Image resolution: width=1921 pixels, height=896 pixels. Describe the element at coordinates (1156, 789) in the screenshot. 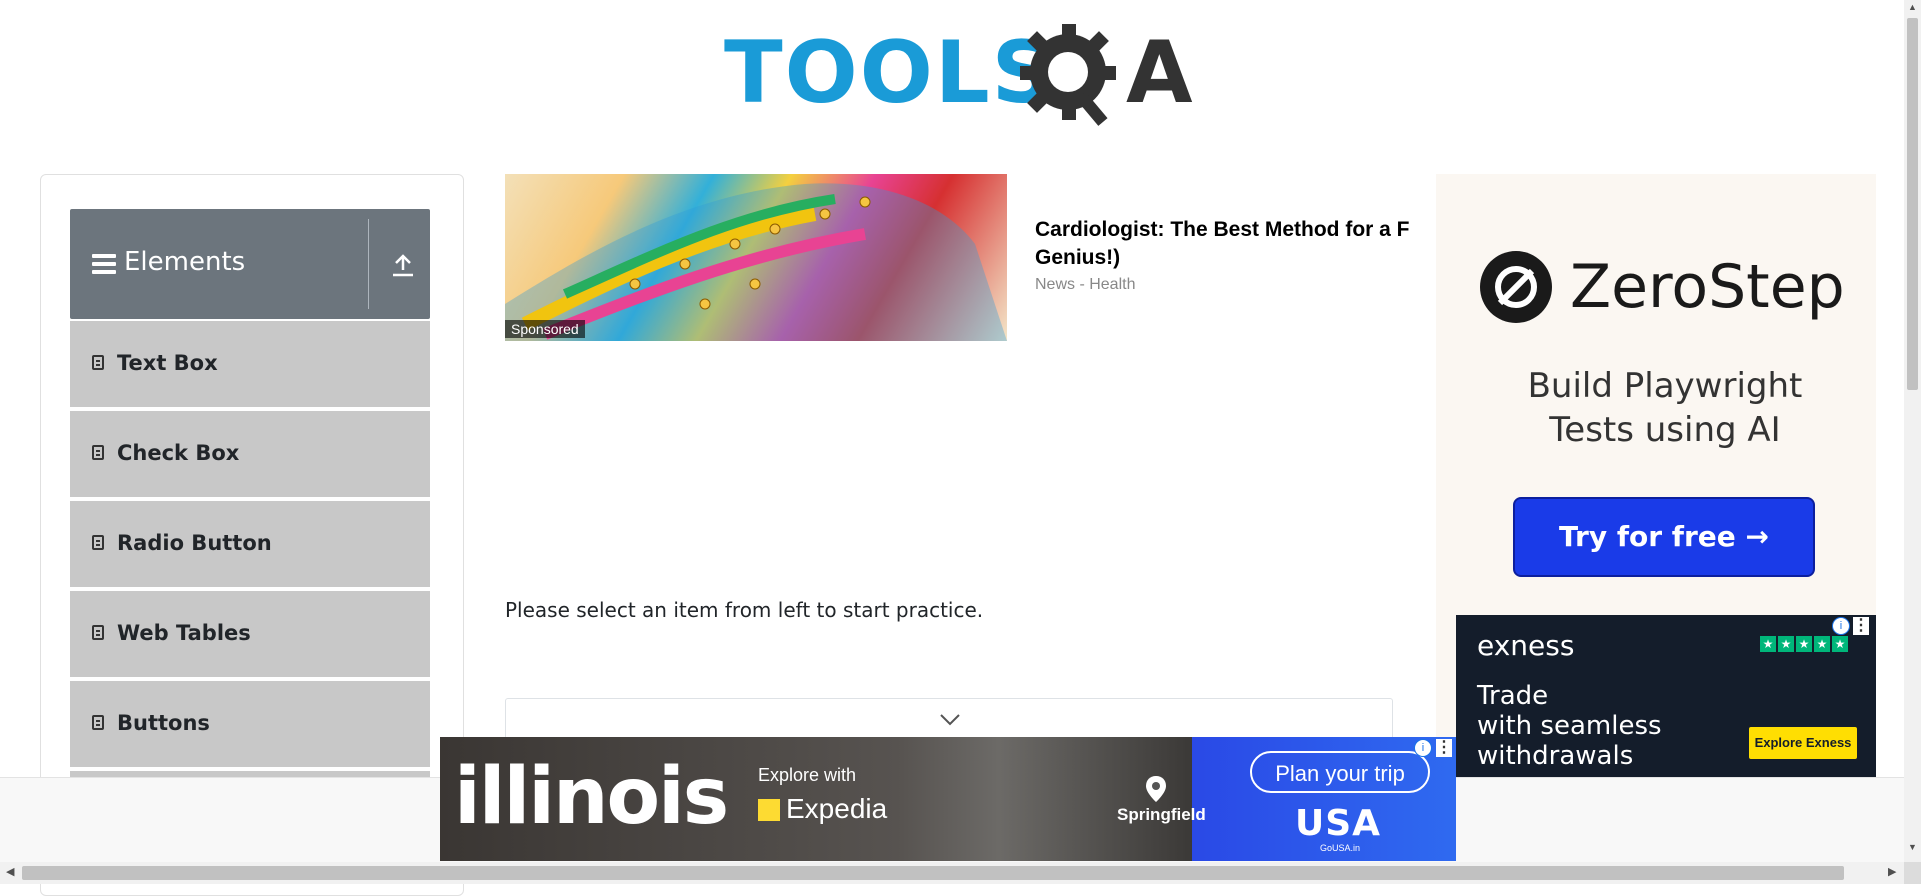

I see `location-pin-icon` at that location.